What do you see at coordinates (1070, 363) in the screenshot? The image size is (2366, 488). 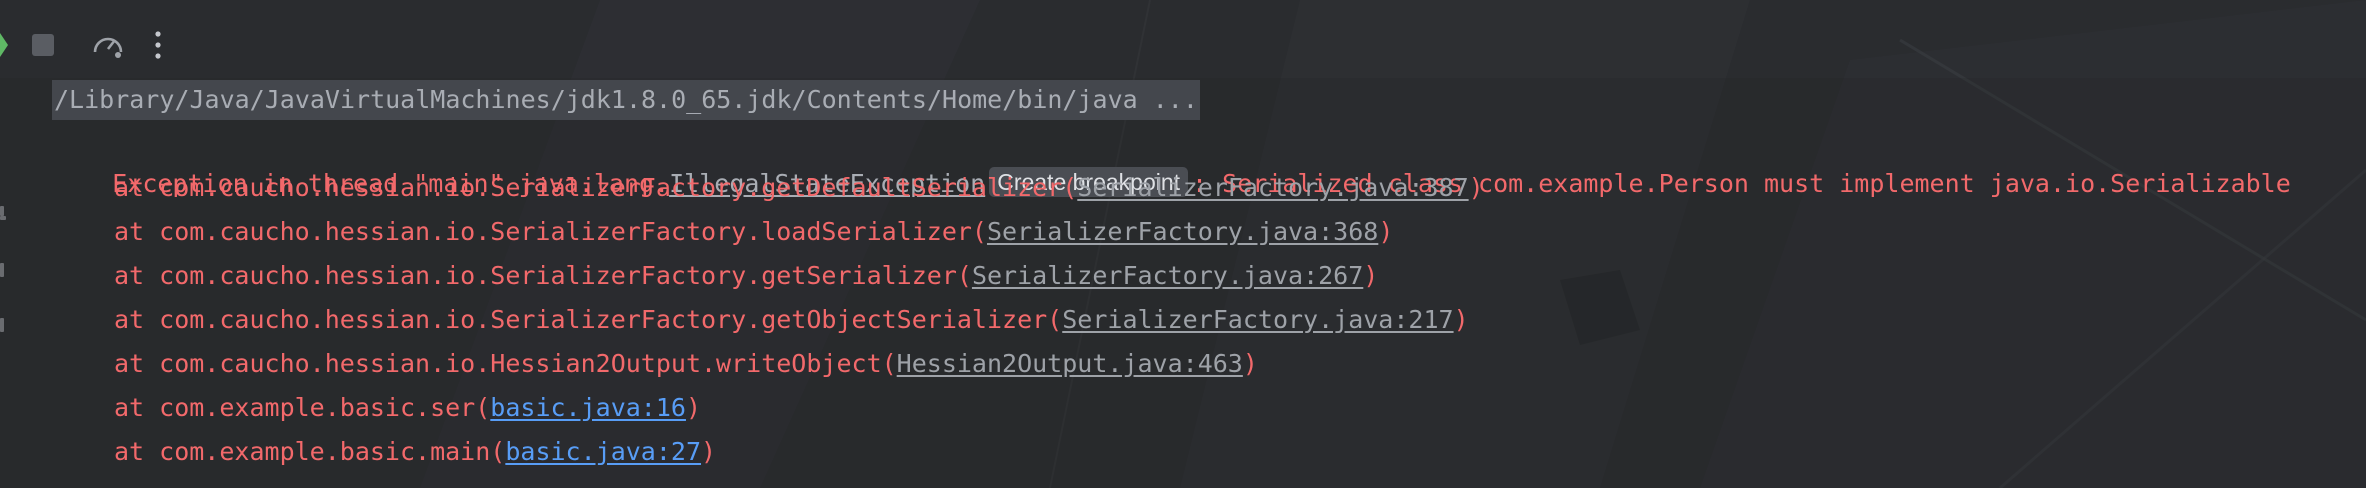 I see `frame-source-link: Hessian2Output.java:463` at bounding box center [1070, 363].